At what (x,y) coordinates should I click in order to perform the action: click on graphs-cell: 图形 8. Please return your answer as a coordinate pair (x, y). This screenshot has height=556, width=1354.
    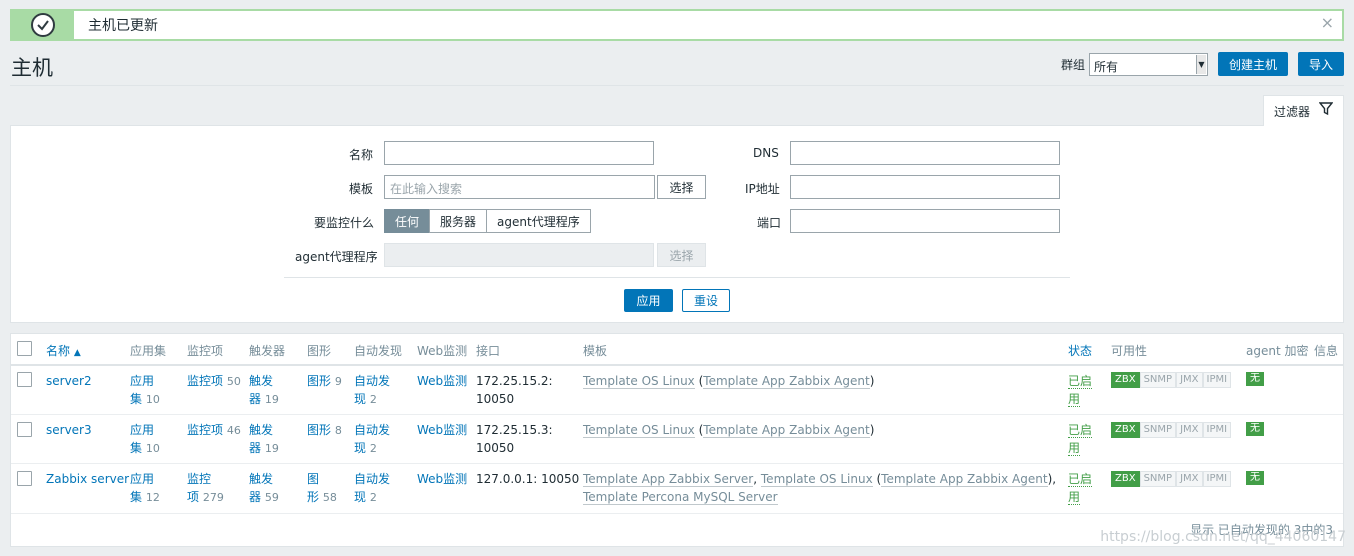
    Looking at the image, I should click on (324, 430).